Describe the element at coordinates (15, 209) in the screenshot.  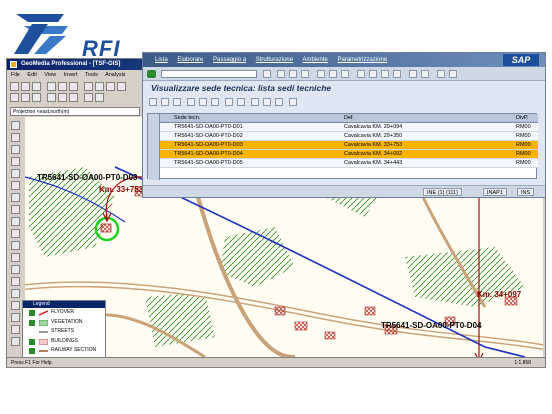
I see `tool-8-icon` at that location.